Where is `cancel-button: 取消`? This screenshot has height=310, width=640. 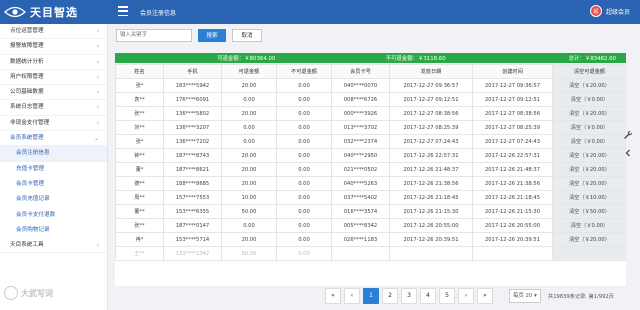
cancel-button: 取消 is located at coordinates (247, 35).